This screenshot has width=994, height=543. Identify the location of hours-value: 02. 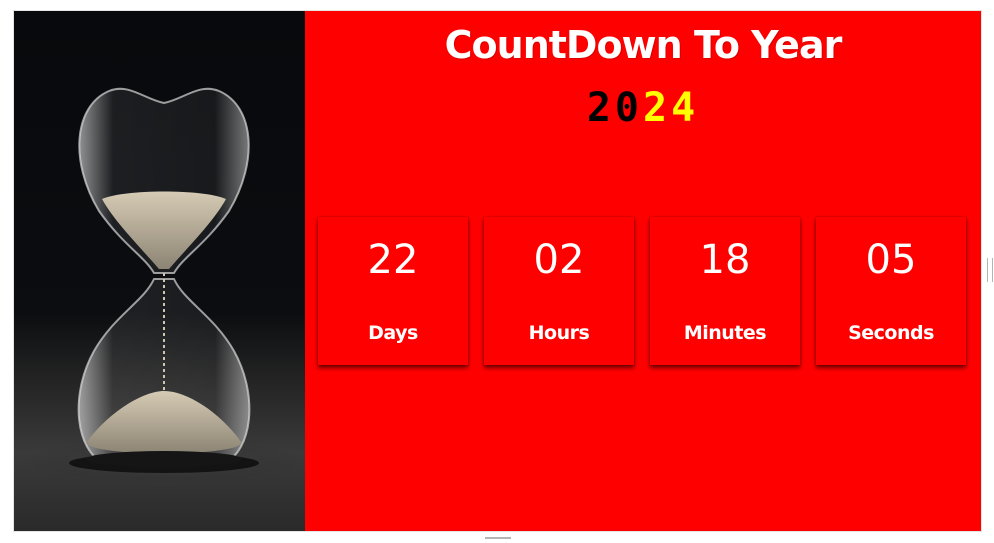
(559, 260).